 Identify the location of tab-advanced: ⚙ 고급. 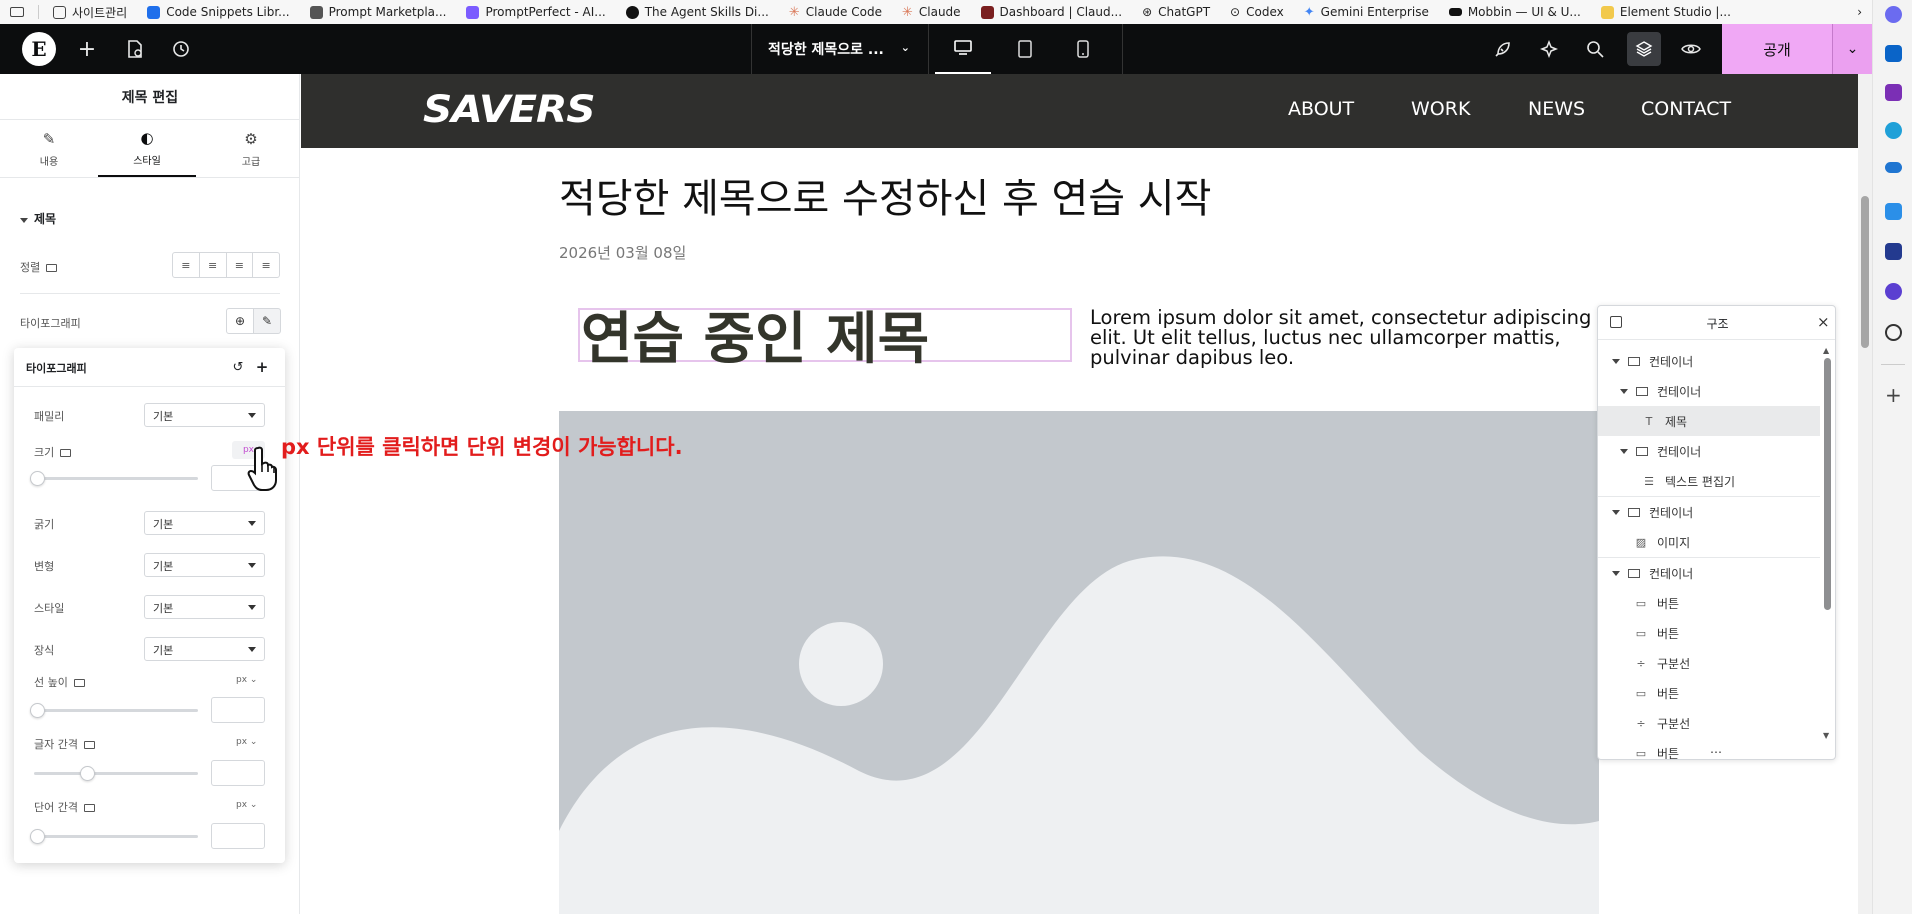
(251, 149).